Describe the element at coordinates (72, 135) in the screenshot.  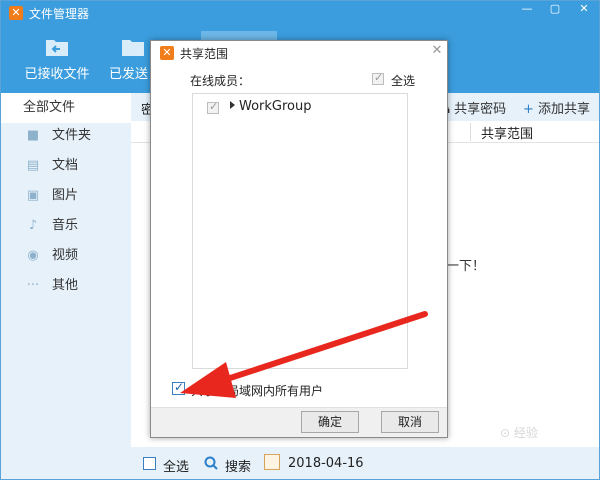
I see `sidebar-item-label: 文件夹` at that location.